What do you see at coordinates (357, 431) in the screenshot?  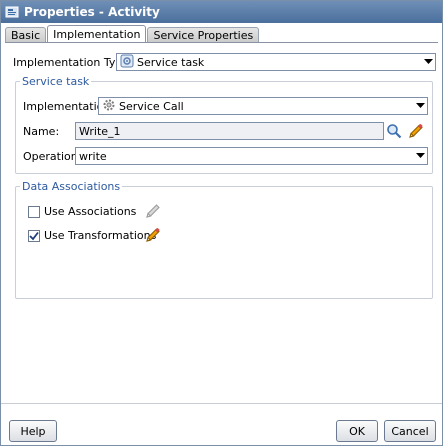 I see `ok-button: OK` at bounding box center [357, 431].